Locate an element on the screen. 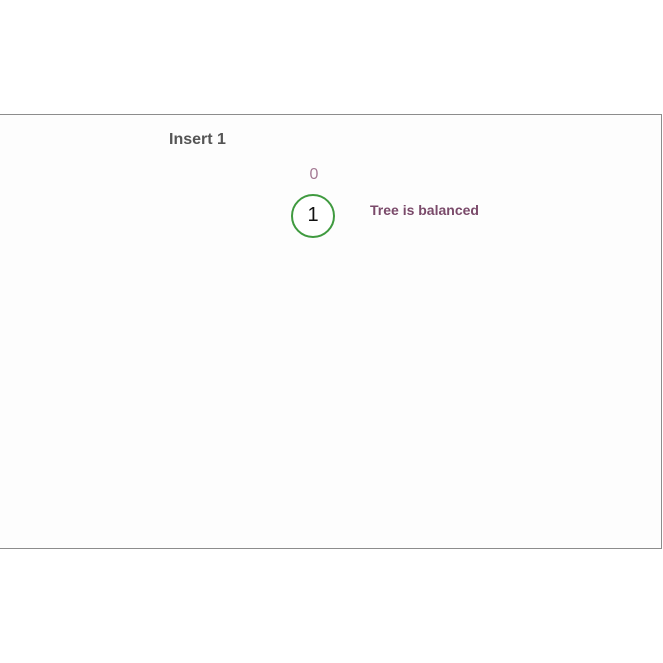  operation-title: Insert 1 is located at coordinates (197, 139).